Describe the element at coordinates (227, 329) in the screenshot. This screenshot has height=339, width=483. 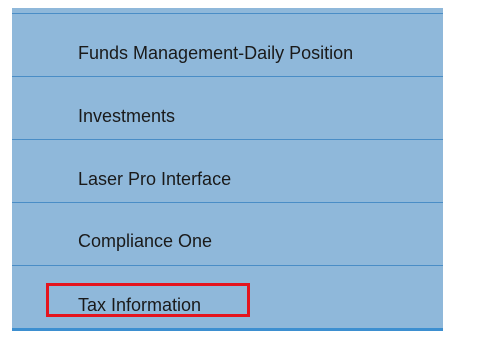
I see `menu-bottom-bar` at that location.